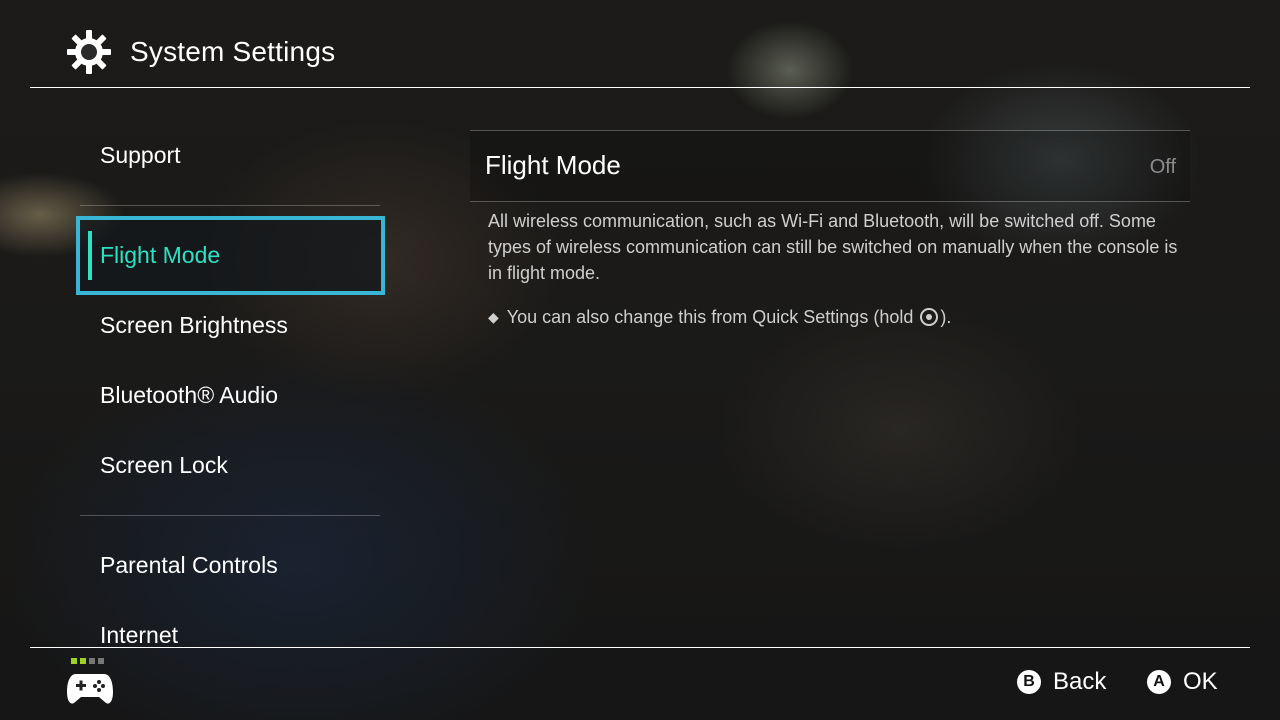 Image resolution: width=1280 pixels, height=720 pixels. What do you see at coordinates (830, 201) in the screenshot?
I see `detail-row-divider` at bounding box center [830, 201].